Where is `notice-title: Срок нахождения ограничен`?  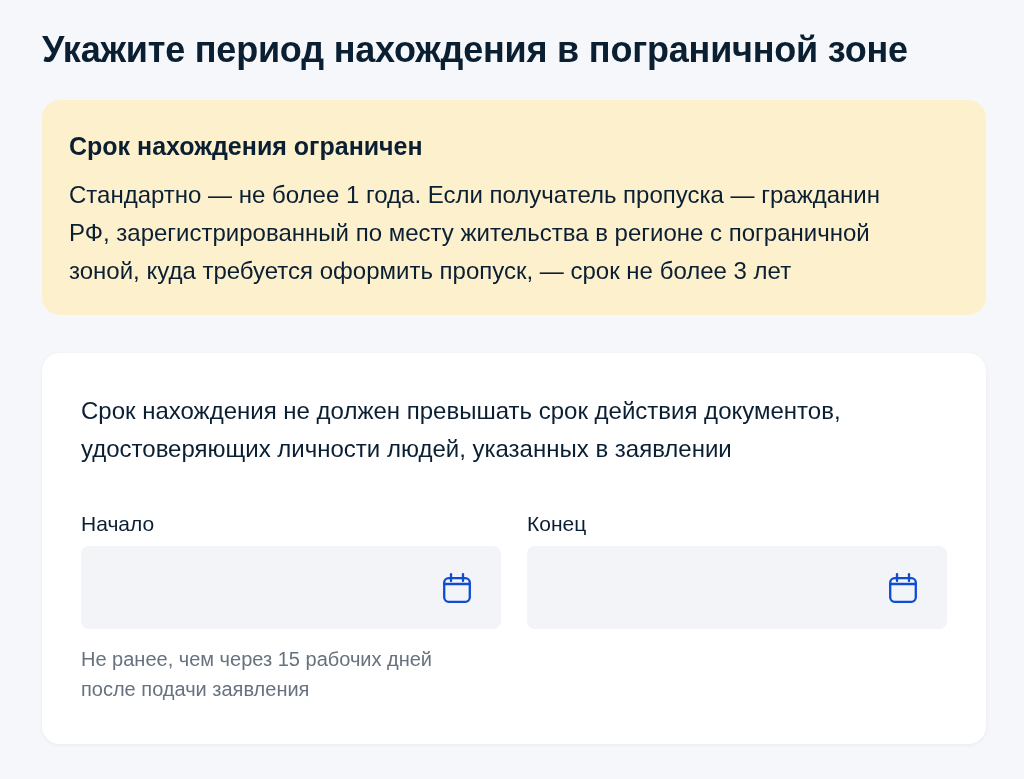 notice-title: Срок нахождения ограничен is located at coordinates (246, 146).